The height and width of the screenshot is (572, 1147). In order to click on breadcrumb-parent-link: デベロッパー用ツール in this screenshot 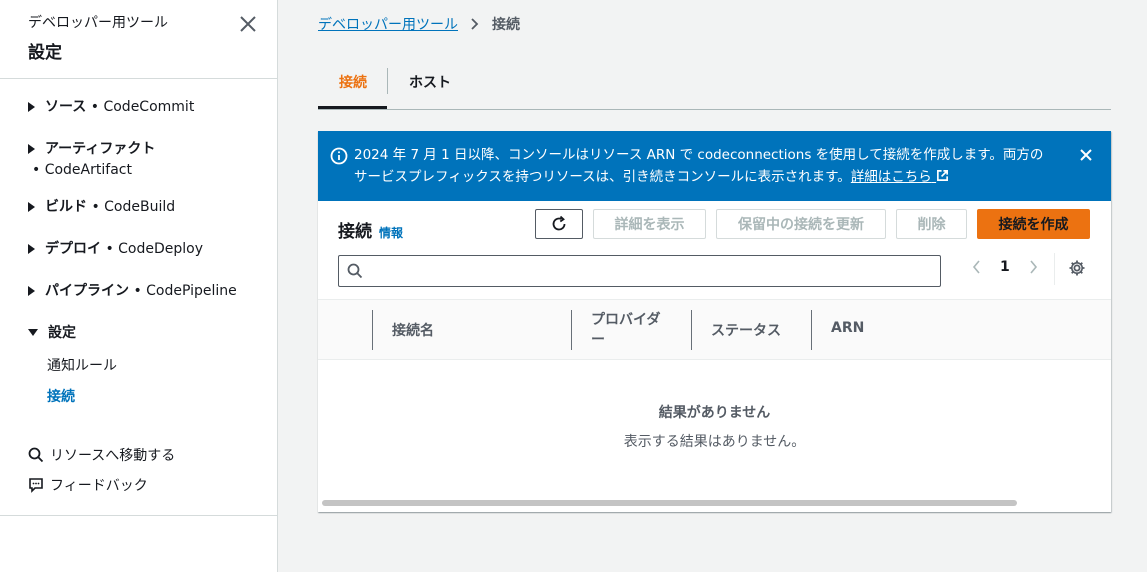, I will do `click(388, 24)`.